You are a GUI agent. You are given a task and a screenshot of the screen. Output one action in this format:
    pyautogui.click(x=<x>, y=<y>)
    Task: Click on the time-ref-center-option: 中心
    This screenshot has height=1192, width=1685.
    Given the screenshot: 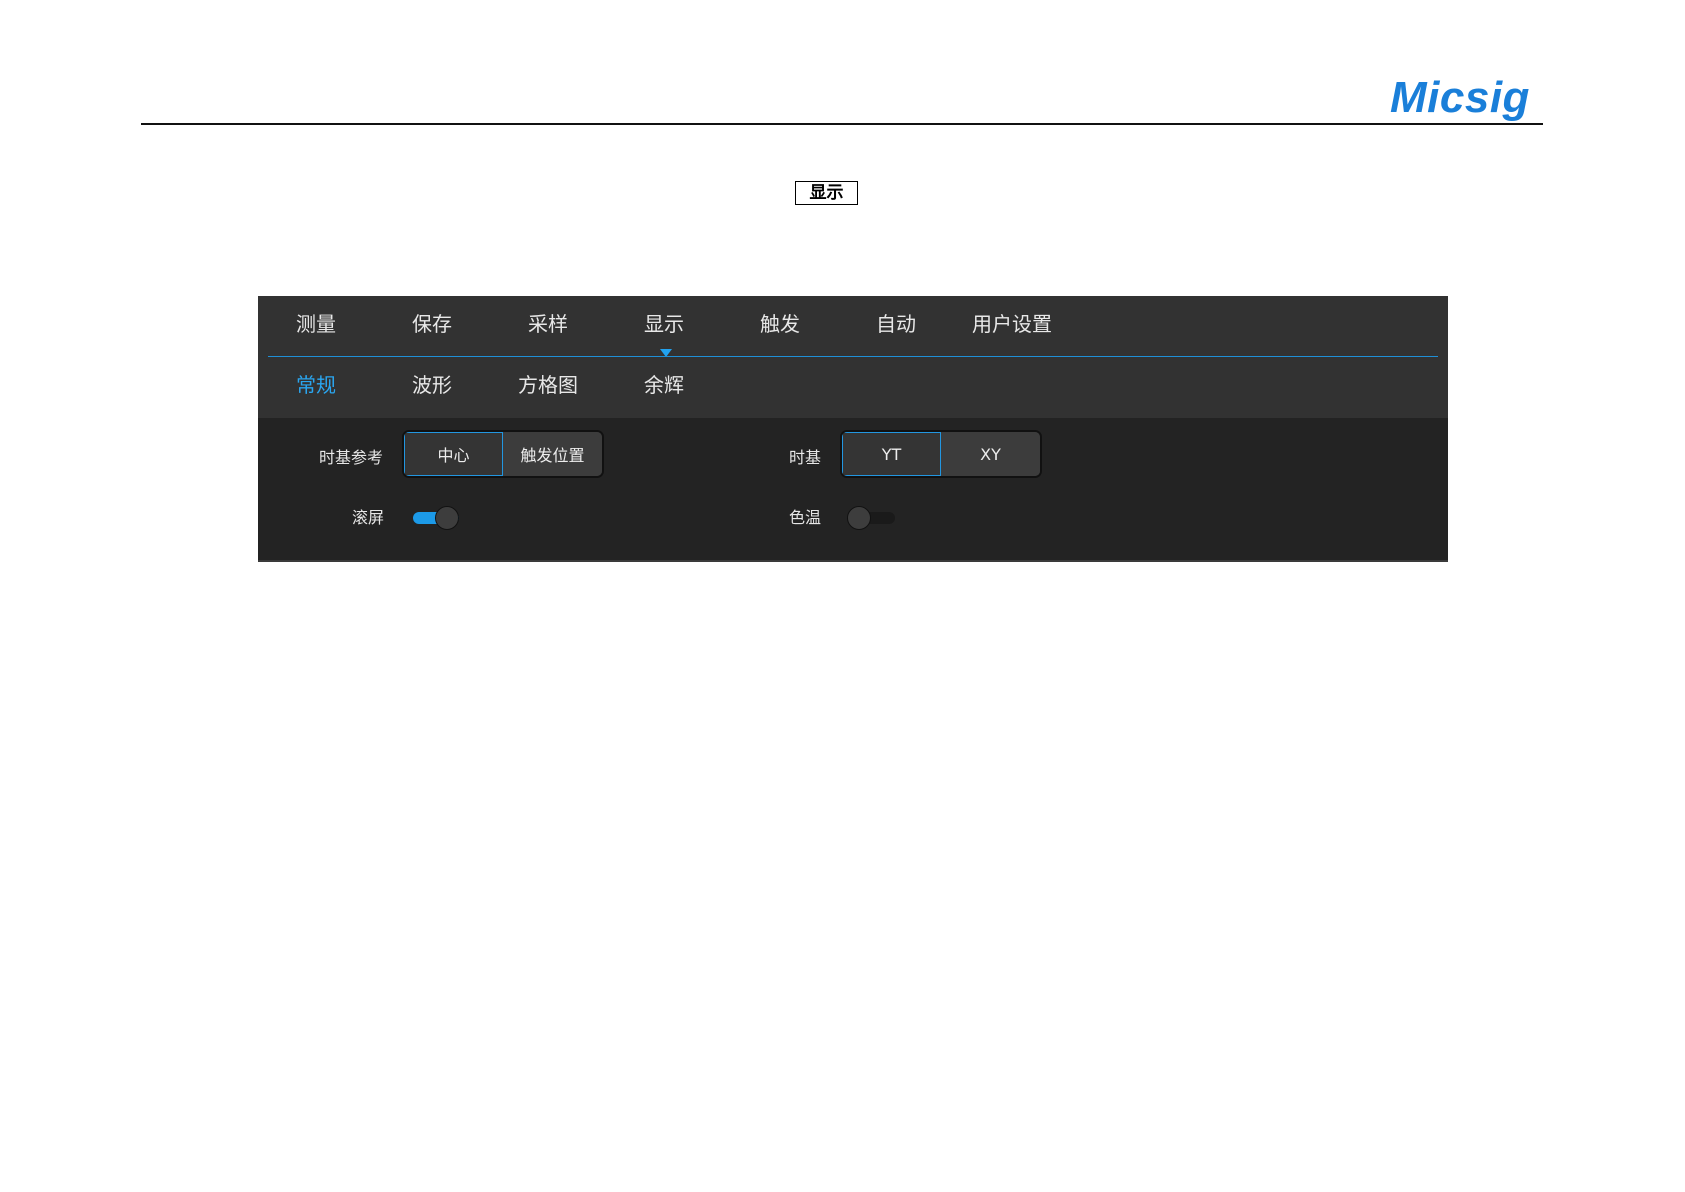 What is the action you would take?
    pyautogui.click(x=453, y=454)
    